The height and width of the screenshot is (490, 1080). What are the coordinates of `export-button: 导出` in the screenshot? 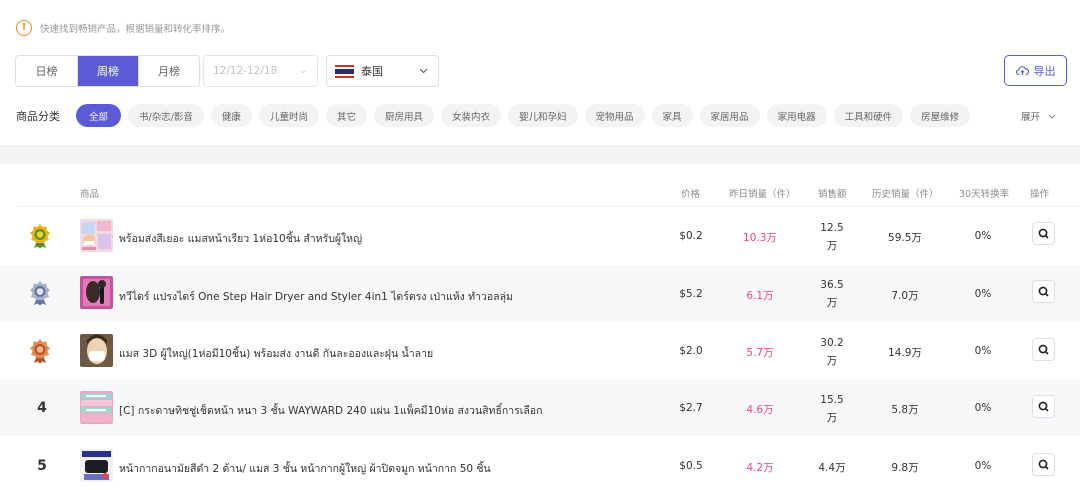 It's located at (1035, 70).